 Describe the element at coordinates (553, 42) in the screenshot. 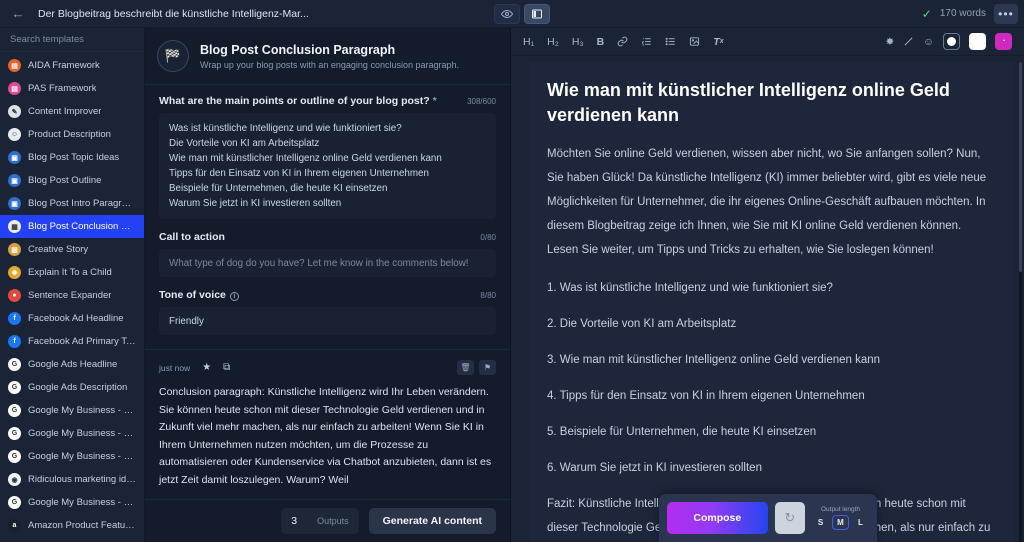

I see `heading-2-button: H₂` at that location.